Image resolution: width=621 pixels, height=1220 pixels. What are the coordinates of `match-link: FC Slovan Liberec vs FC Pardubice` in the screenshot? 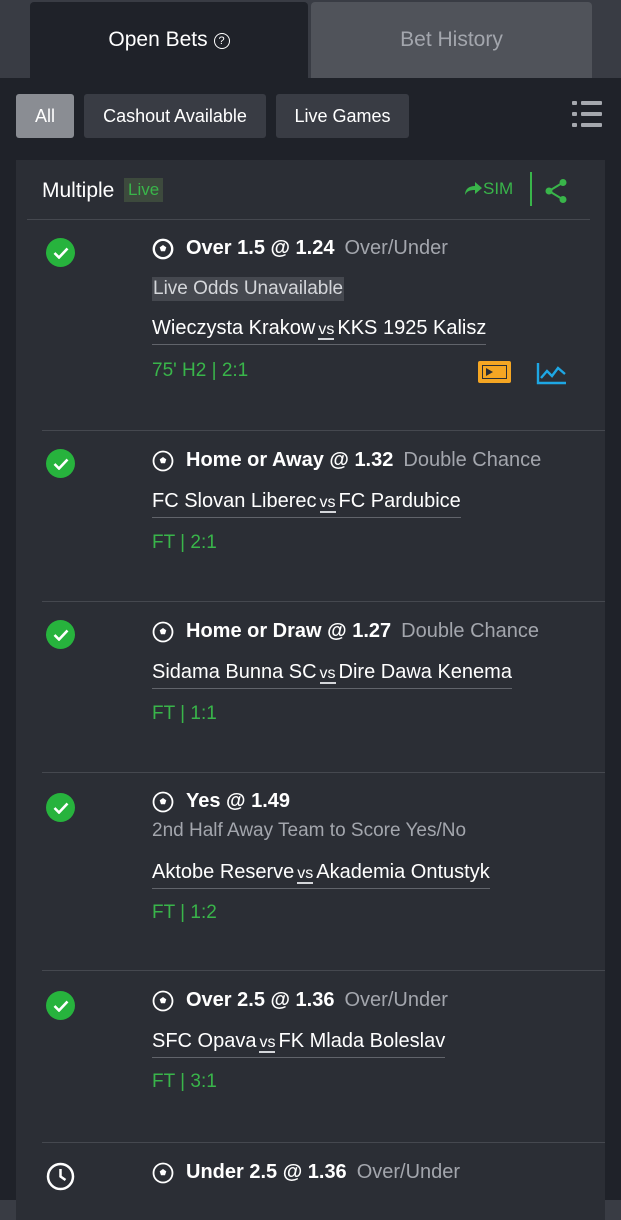 It's located at (306, 504).